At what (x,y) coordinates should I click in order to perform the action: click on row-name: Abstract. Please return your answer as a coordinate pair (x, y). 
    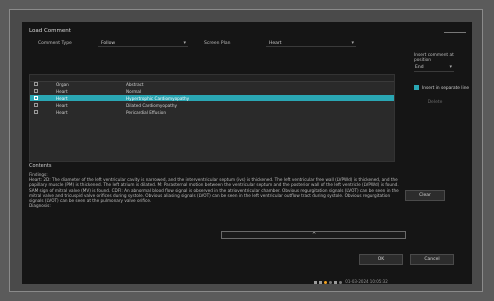
    Looking at the image, I should click on (135, 84).